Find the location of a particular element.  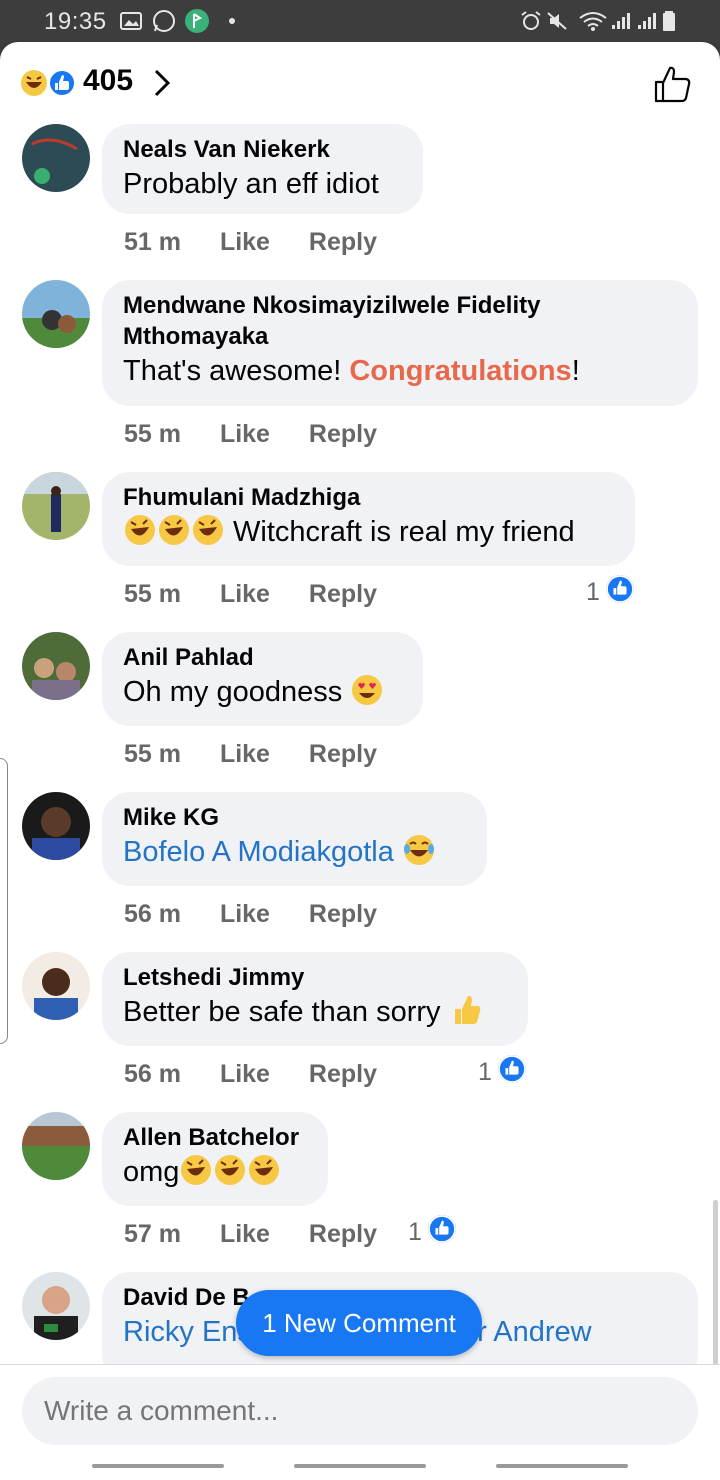

comment-text: Oh my goodness is located at coordinates (262, 692).